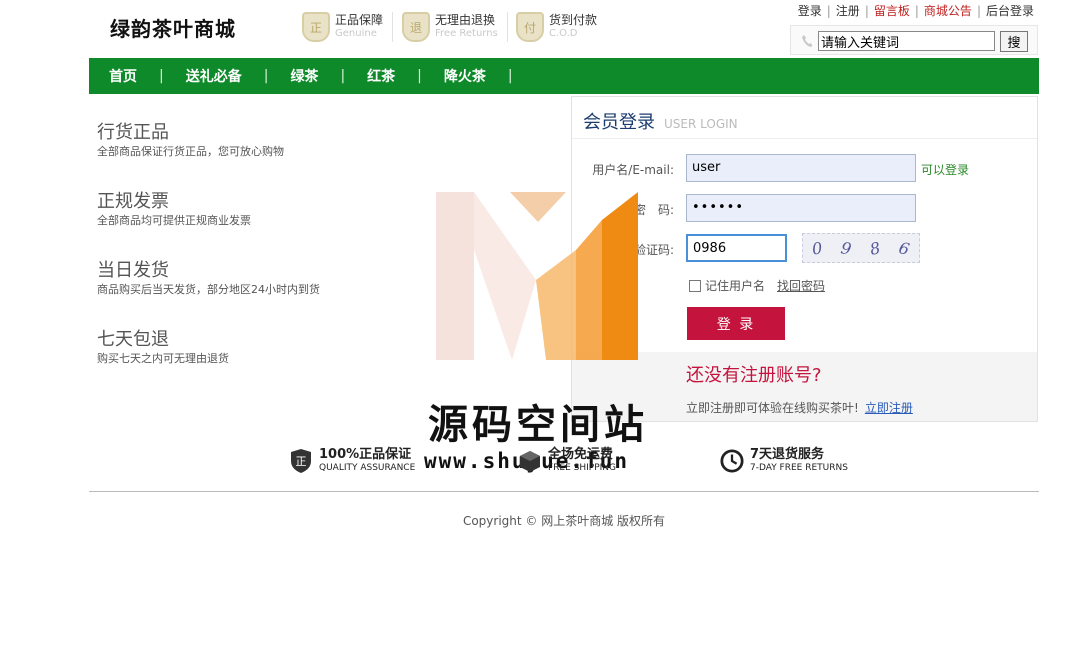 The width and height of the screenshot is (1074, 666). Describe the element at coordinates (173, 27) in the screenshot. I see `site-logo: 绿韵茶叶商城` at that location.